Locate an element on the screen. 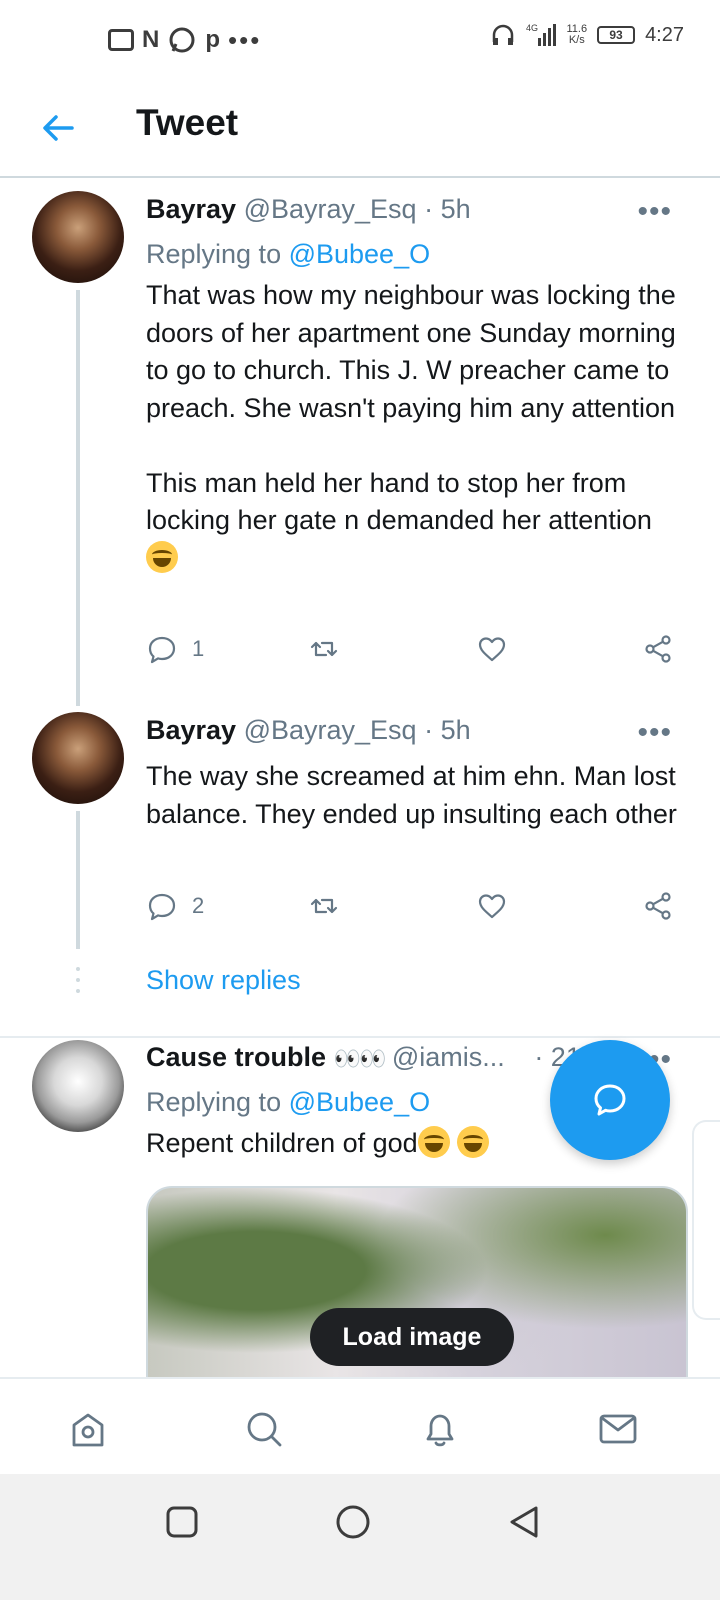 The image size is (720, 1600). notification-p-icon: p is located at coordinates (213, 39).